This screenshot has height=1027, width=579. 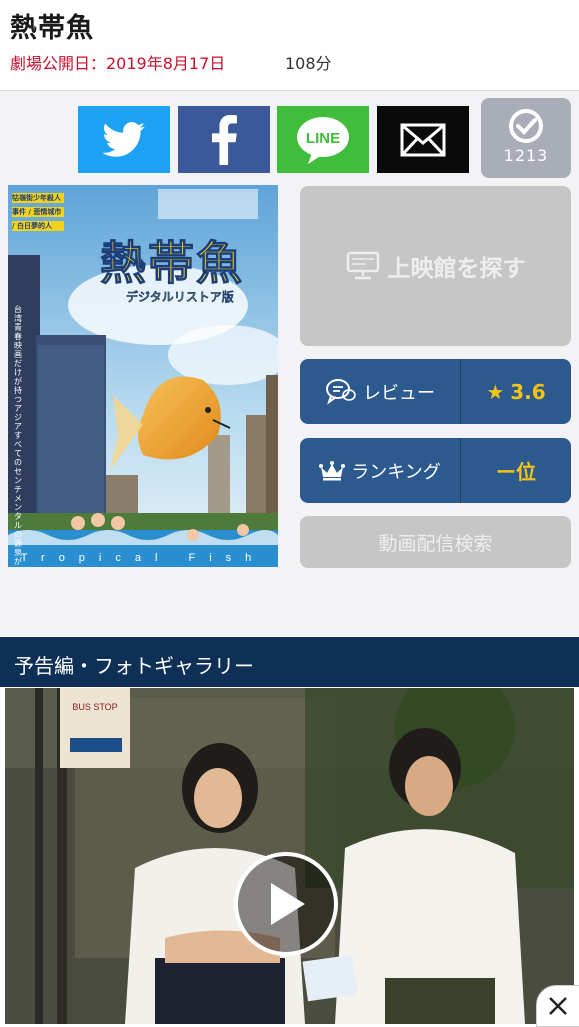 I want to click on find-theater-button: 上映館を探す, so click(x=435, y=266).